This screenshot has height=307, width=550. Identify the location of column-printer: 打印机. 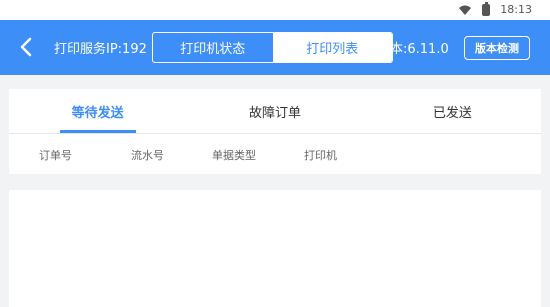
(320, 155).